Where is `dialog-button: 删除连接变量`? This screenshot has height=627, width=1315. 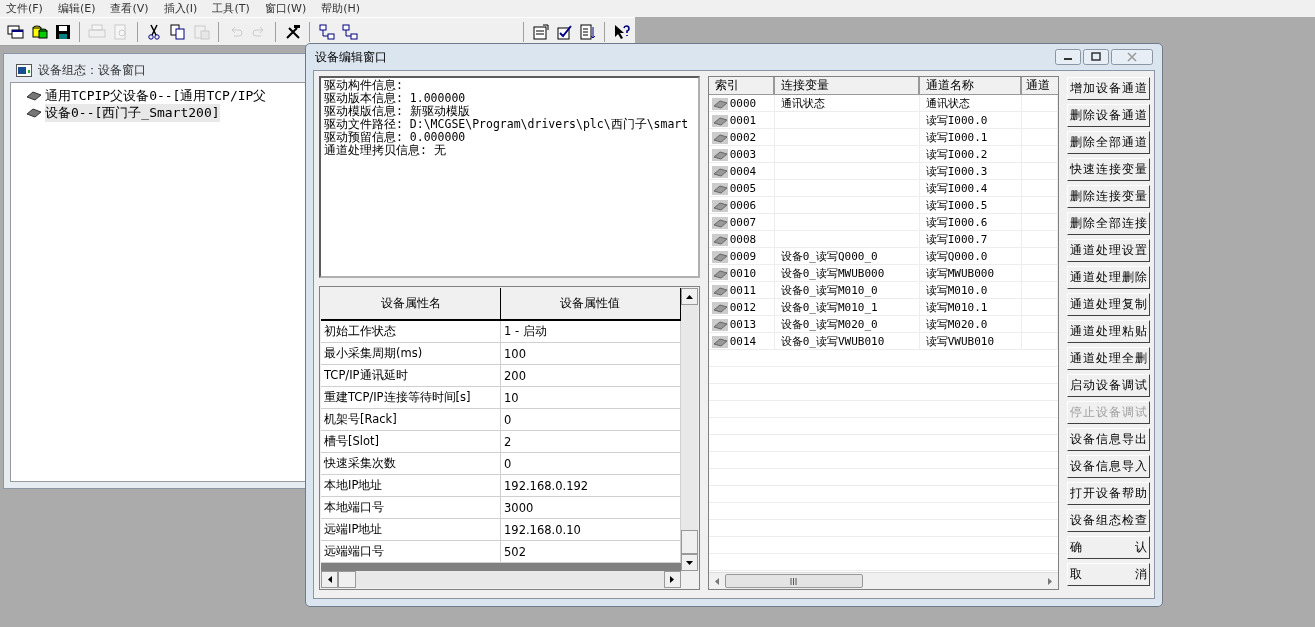 dialog-button: 删除连接变量 is located at coordinates (1108, 196).